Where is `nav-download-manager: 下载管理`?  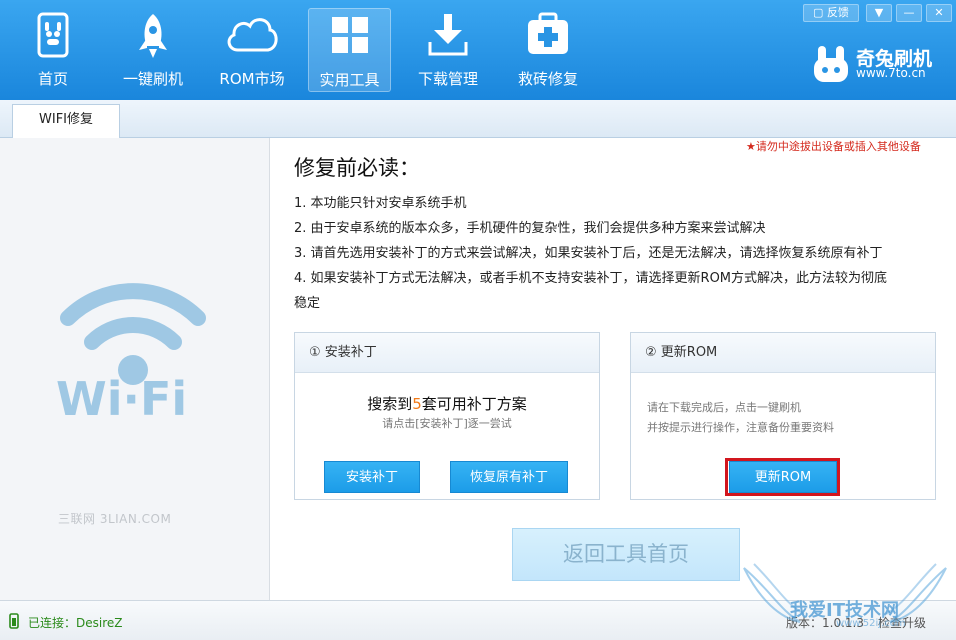
nav-download-manager: 下载管理 is located at coordinates (448, 50).